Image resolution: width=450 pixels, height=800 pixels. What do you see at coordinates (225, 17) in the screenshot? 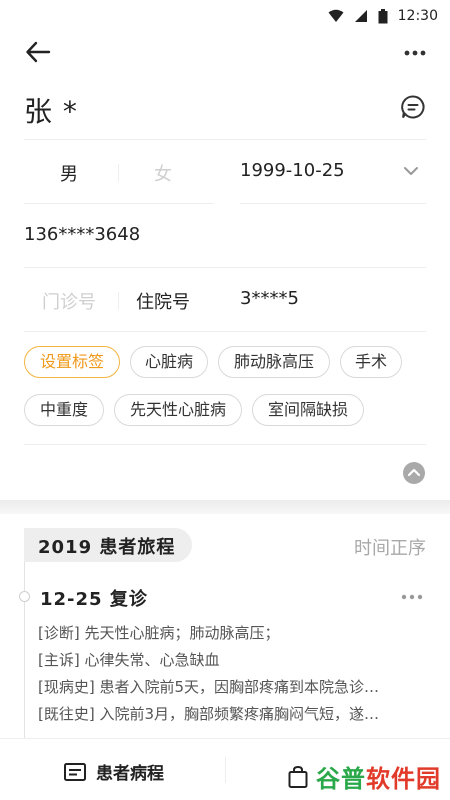
I see `status-bar: 12:30` at bounding box center [225, 17].